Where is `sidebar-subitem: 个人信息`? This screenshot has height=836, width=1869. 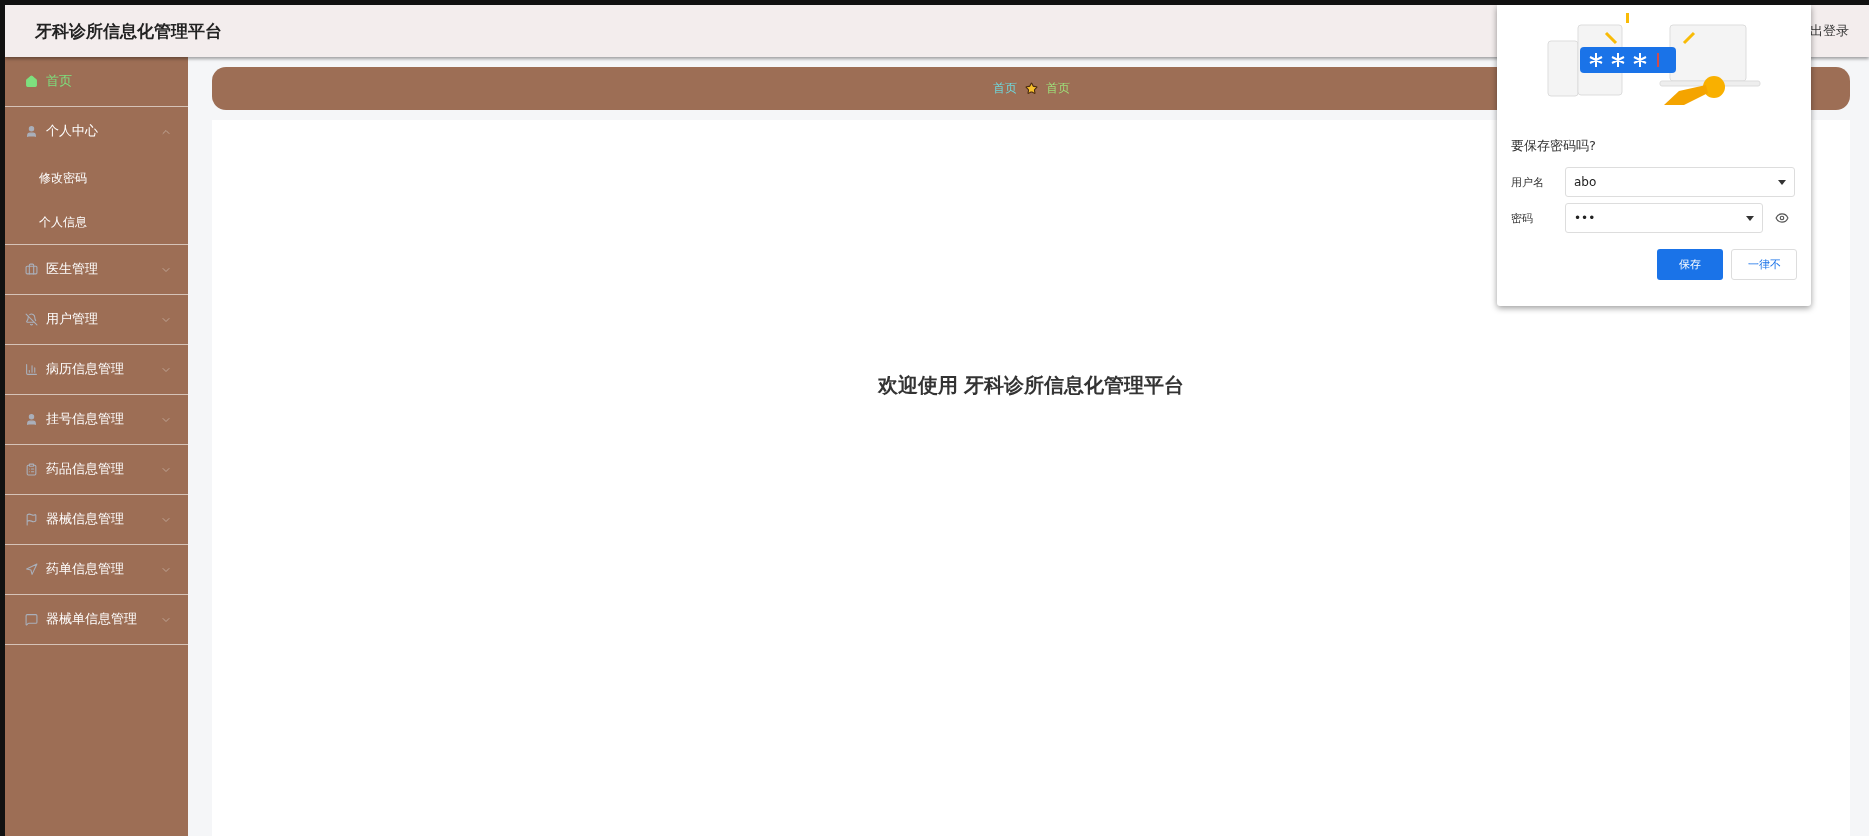 sidebar-subitem: 个人信息 is located at coordinates (96, 222).